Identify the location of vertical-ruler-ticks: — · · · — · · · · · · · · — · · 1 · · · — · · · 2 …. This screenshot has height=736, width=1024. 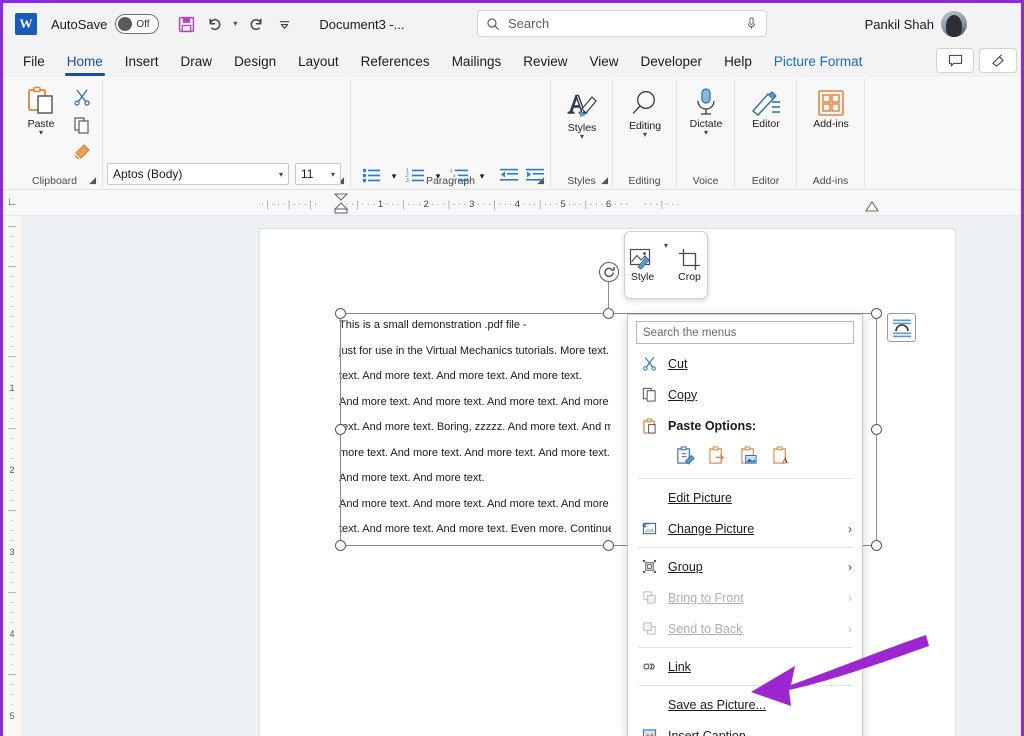
(12, 476).